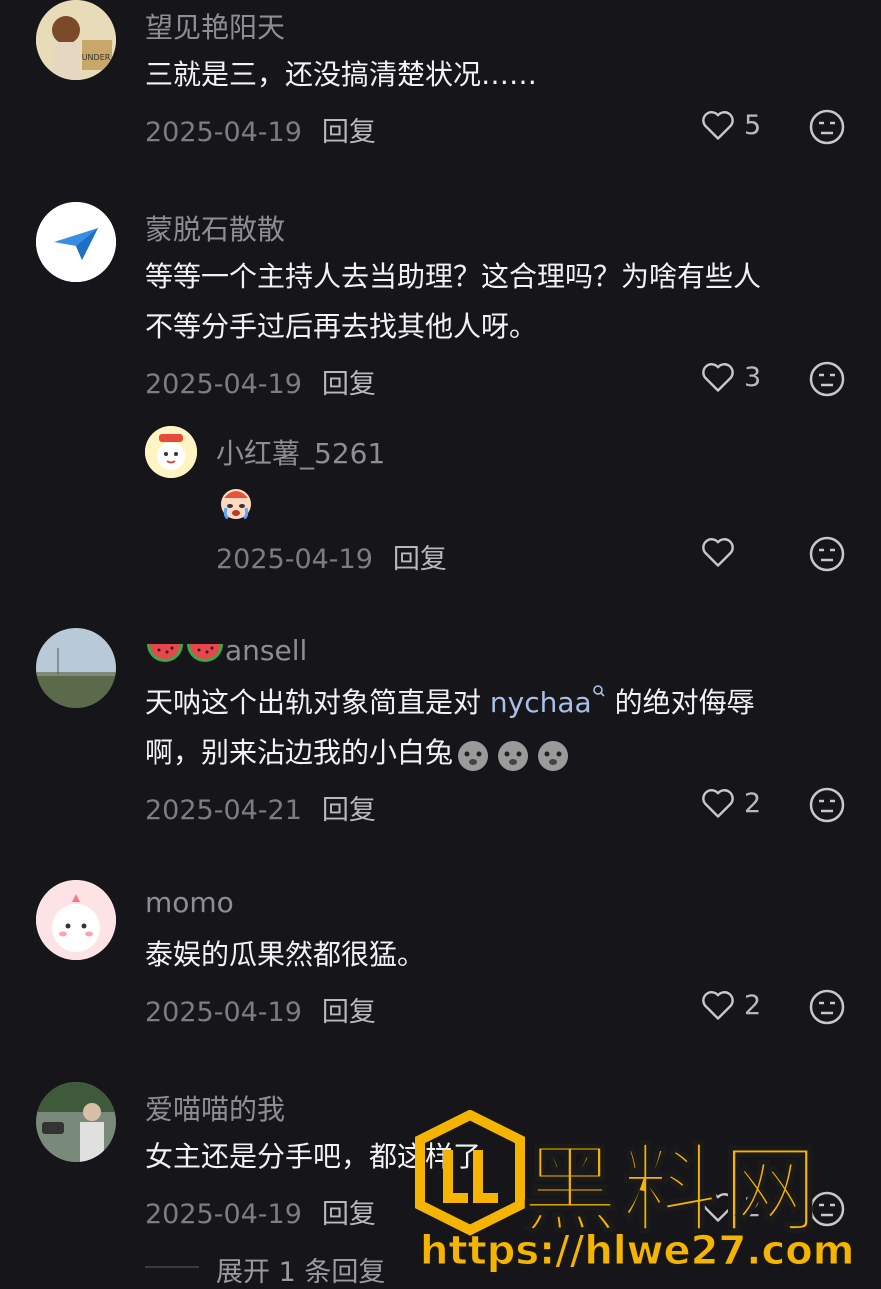 This screenshot has height=1289, width=881. I want to click on comment-text: 啊，别来沾边我的小白兔, so click(359, 753).